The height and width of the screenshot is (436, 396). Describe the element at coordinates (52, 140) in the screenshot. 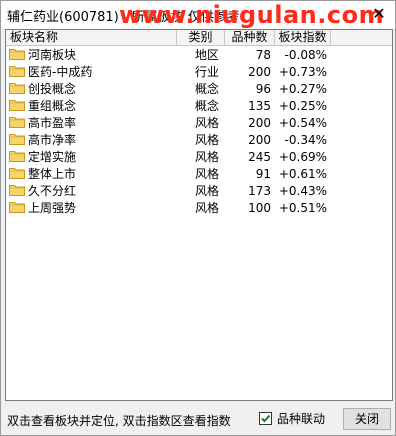

I see `sector-name: 高市净率` at that location.